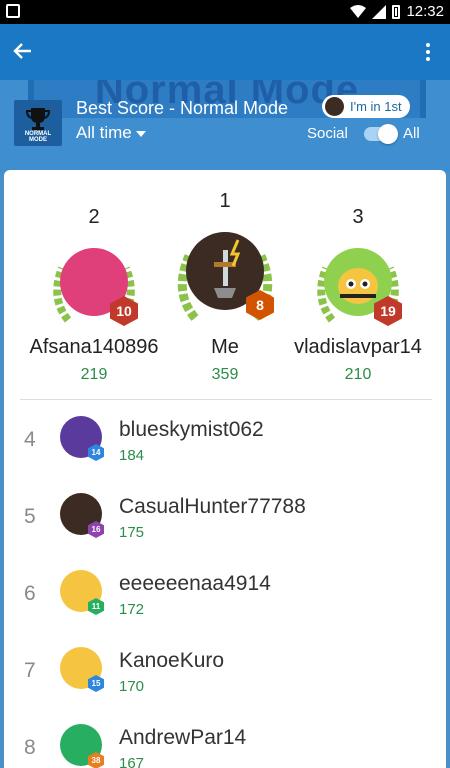 This screenshot has height=768, width=450. Describe the element at coordinates (94, 374) in the screenshot. I see `player-score: 219` at that location.